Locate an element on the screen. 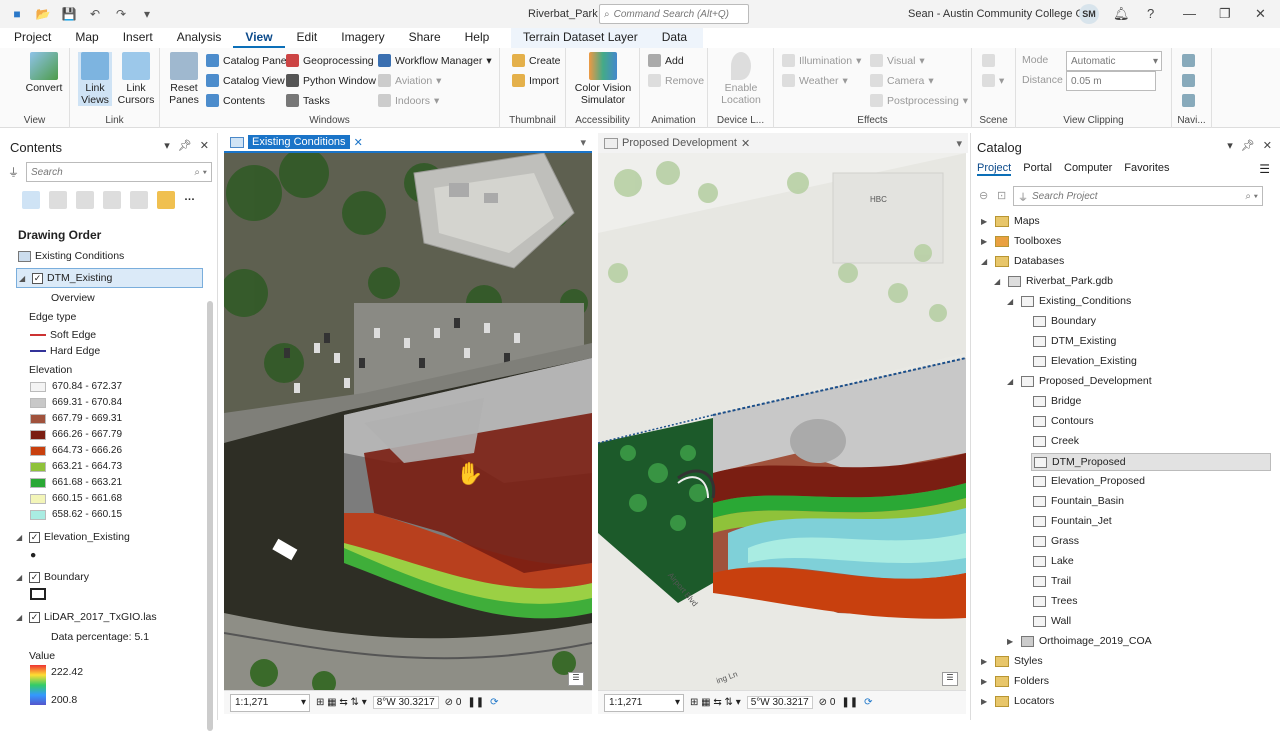 The image size is (1280, 731). scene-tool-2: ▾ is located at coordinates (993, 80).